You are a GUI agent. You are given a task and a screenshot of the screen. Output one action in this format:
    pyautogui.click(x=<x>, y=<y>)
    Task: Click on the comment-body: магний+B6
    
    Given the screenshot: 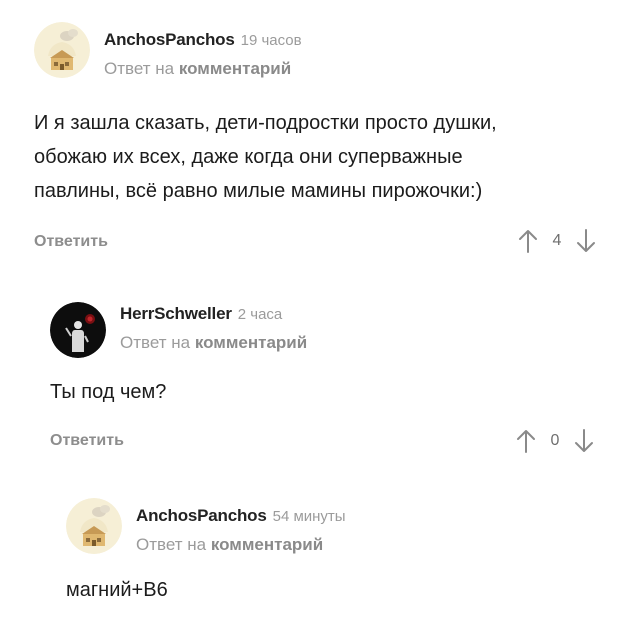 What is the action you would take?
    pyautogui.click(x=117, y=590)
    